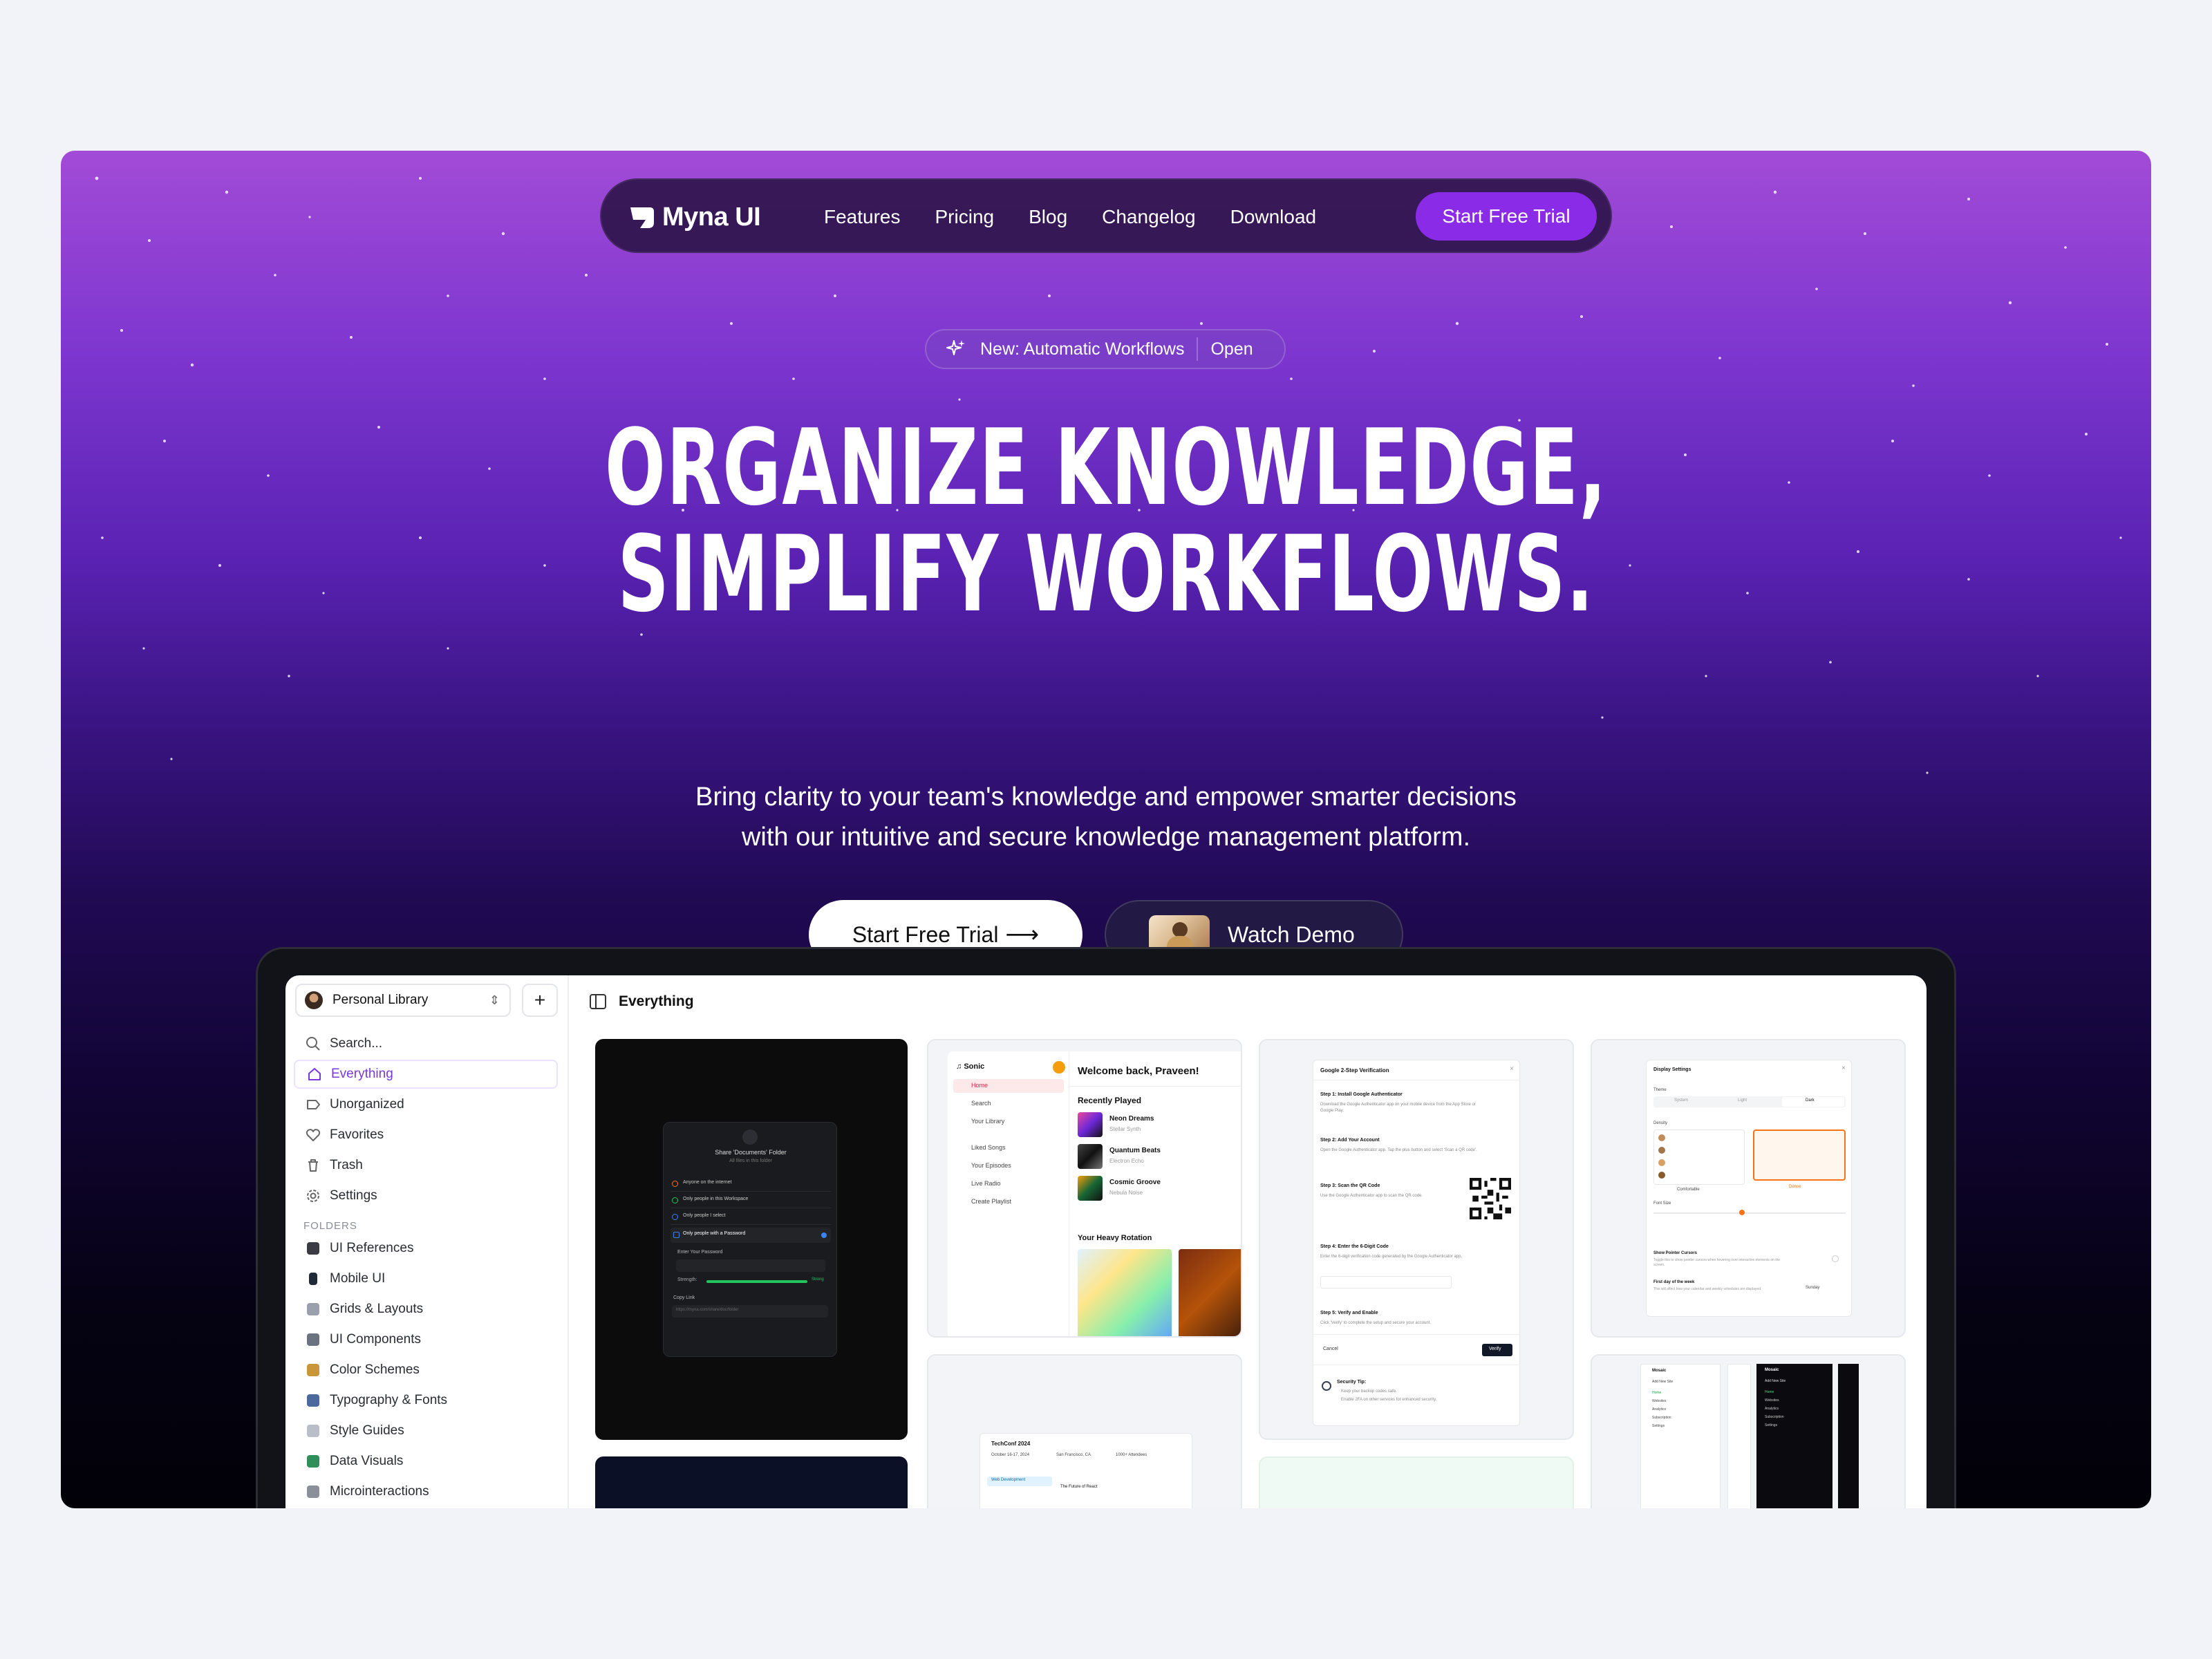  I want to click on card-preview, so click(751, 1482).